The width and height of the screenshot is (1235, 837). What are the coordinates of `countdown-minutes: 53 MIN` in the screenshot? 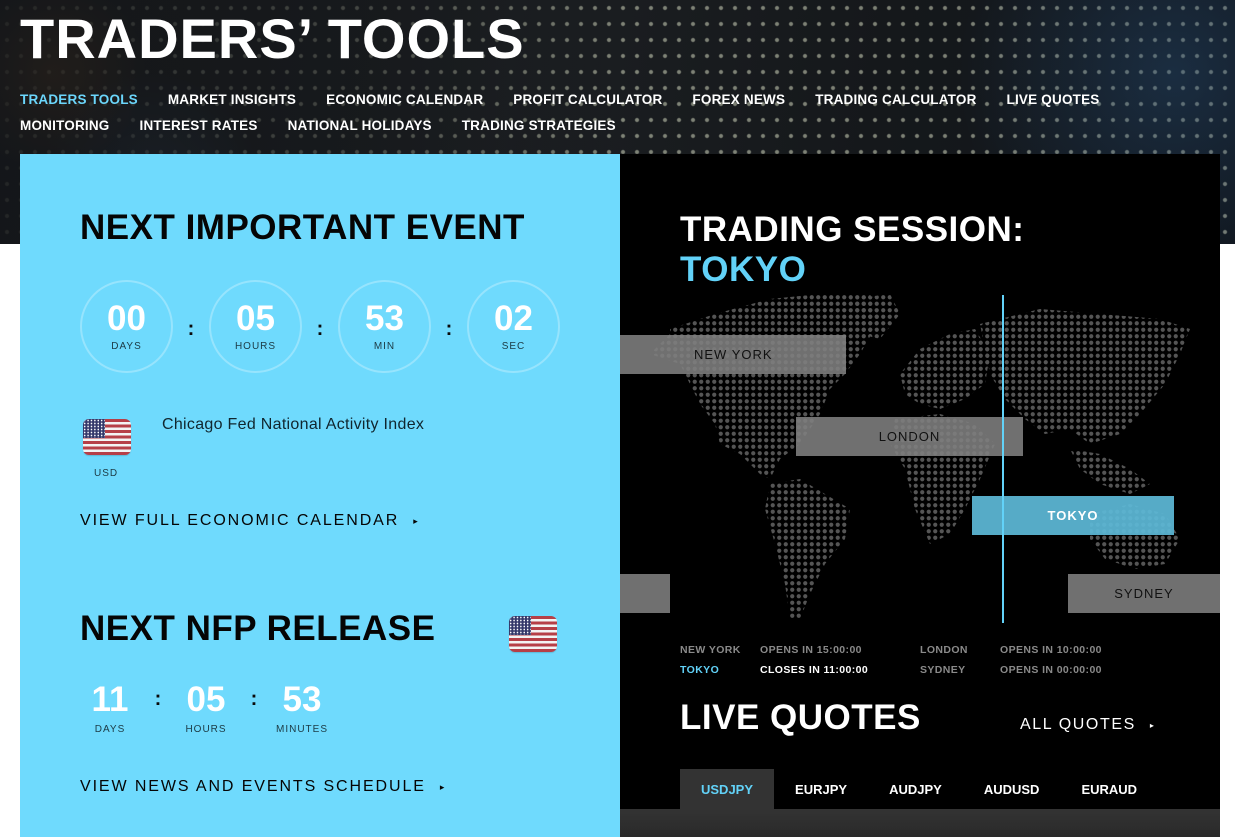 It's located at (384, 326).